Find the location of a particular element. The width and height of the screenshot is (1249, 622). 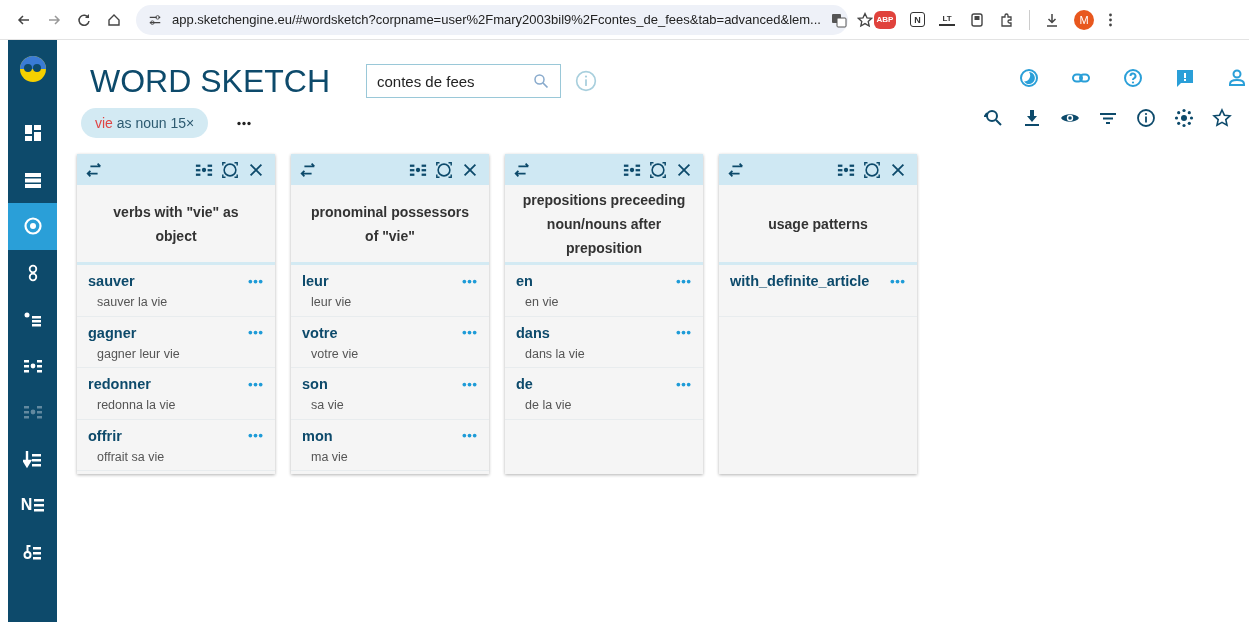

sidebar-item: N is located at coordinates (32, 505).